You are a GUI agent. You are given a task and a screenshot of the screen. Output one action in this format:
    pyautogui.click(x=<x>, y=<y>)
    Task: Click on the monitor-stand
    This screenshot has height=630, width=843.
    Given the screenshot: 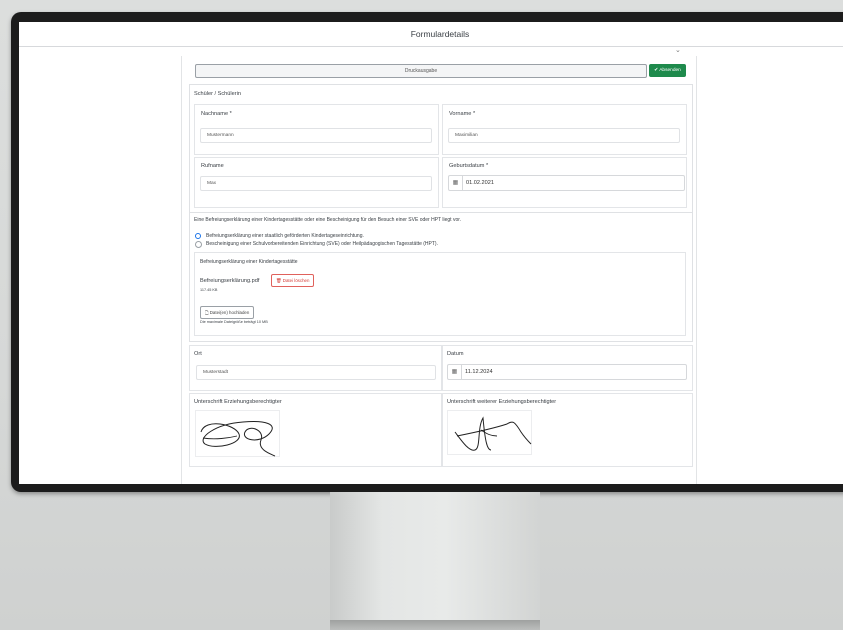 What is the action you would take?
    pyautogui.click(x=435, y=561)
    